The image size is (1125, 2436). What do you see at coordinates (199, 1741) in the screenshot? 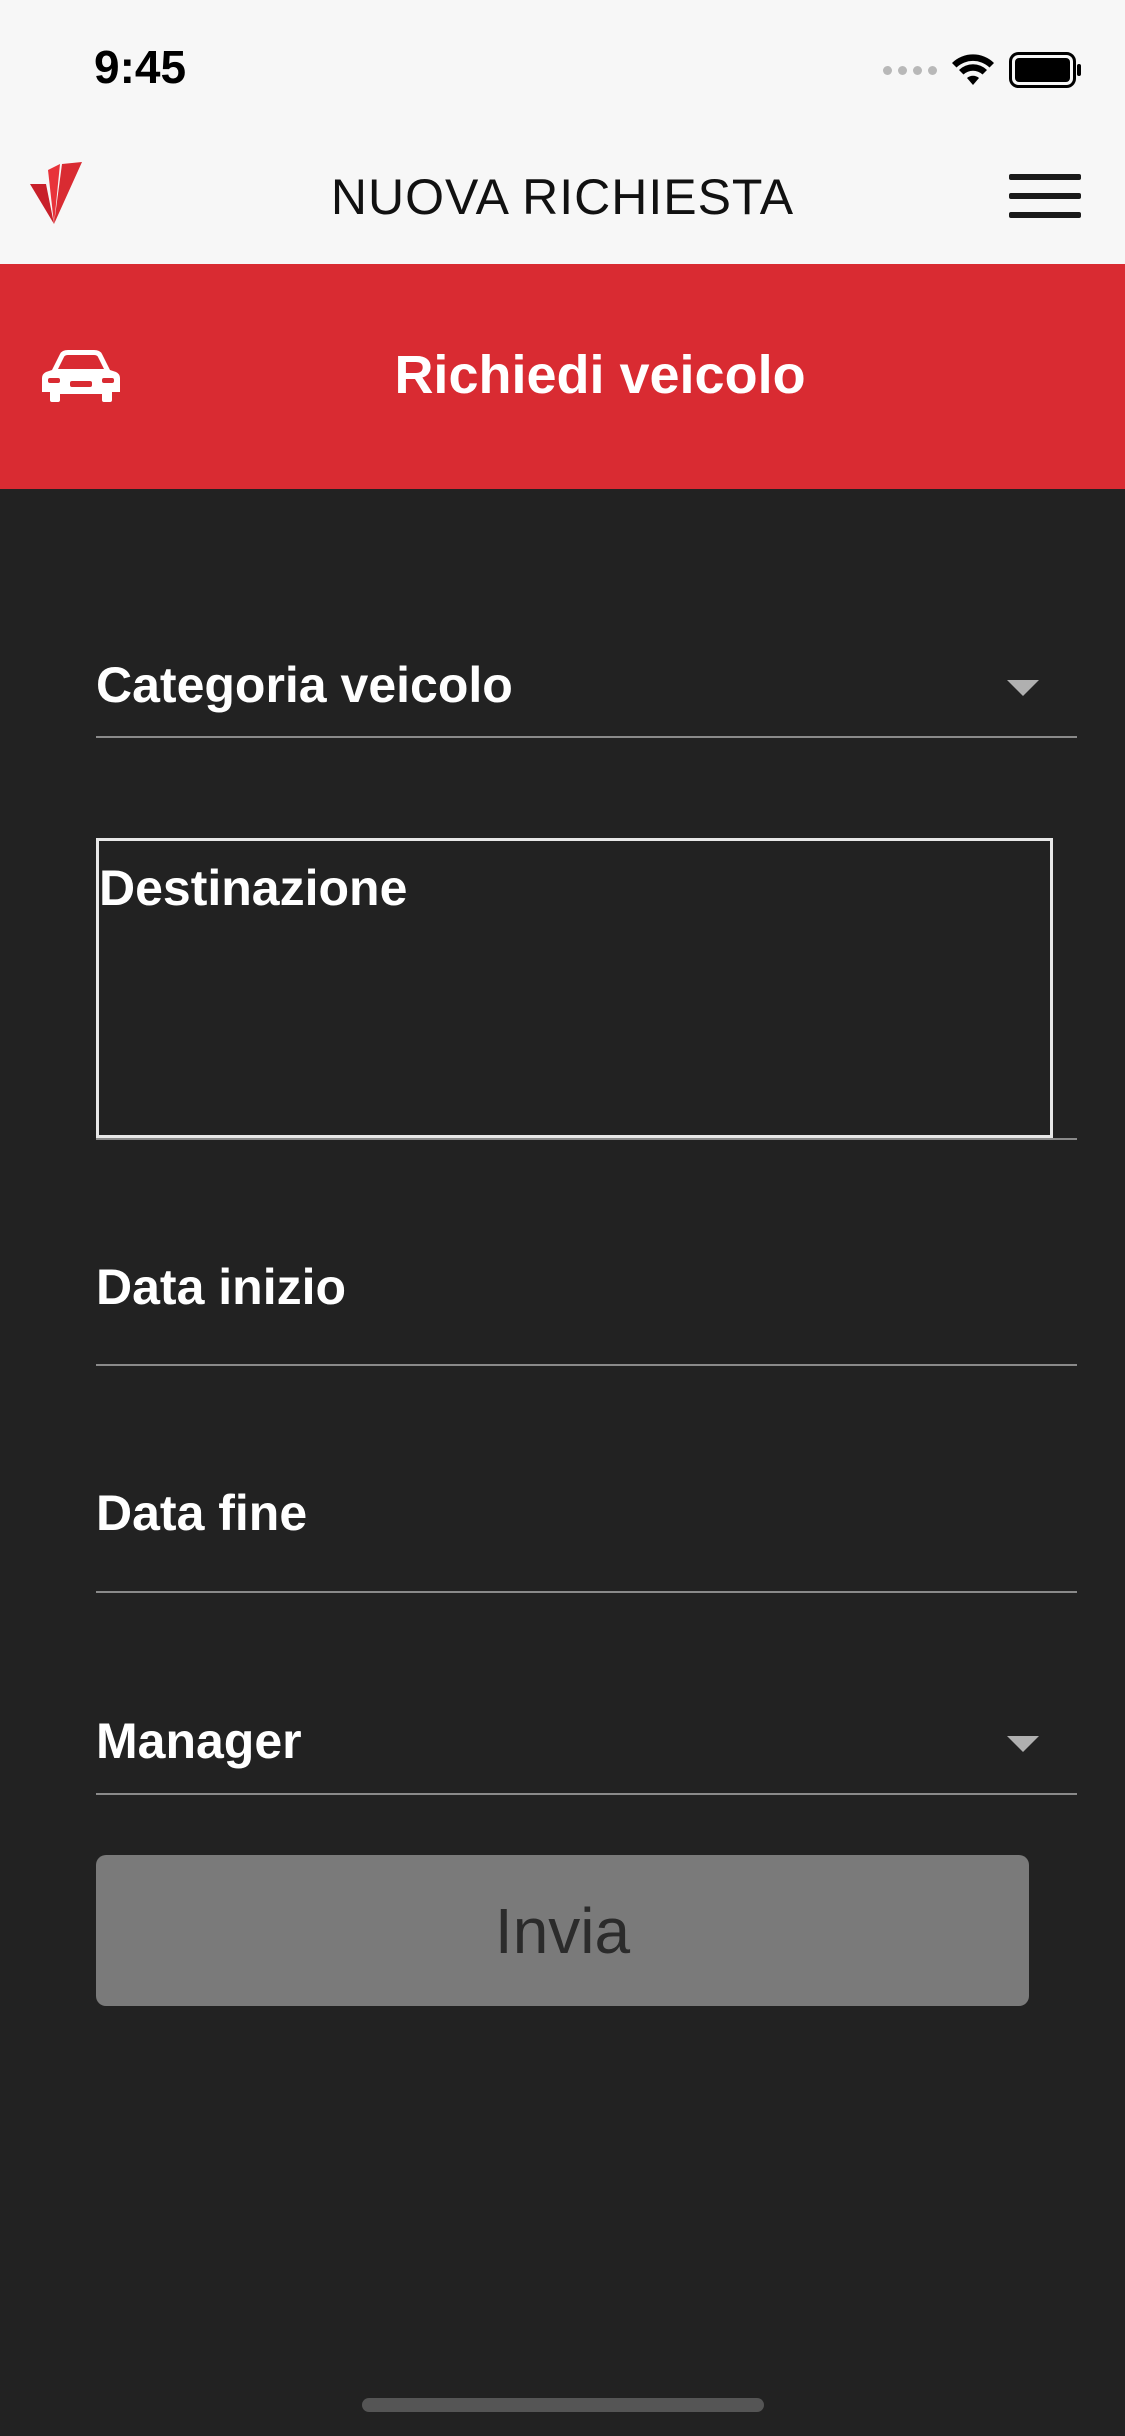
I see `manager-label: Manager` at bounding box center [199, 1741].